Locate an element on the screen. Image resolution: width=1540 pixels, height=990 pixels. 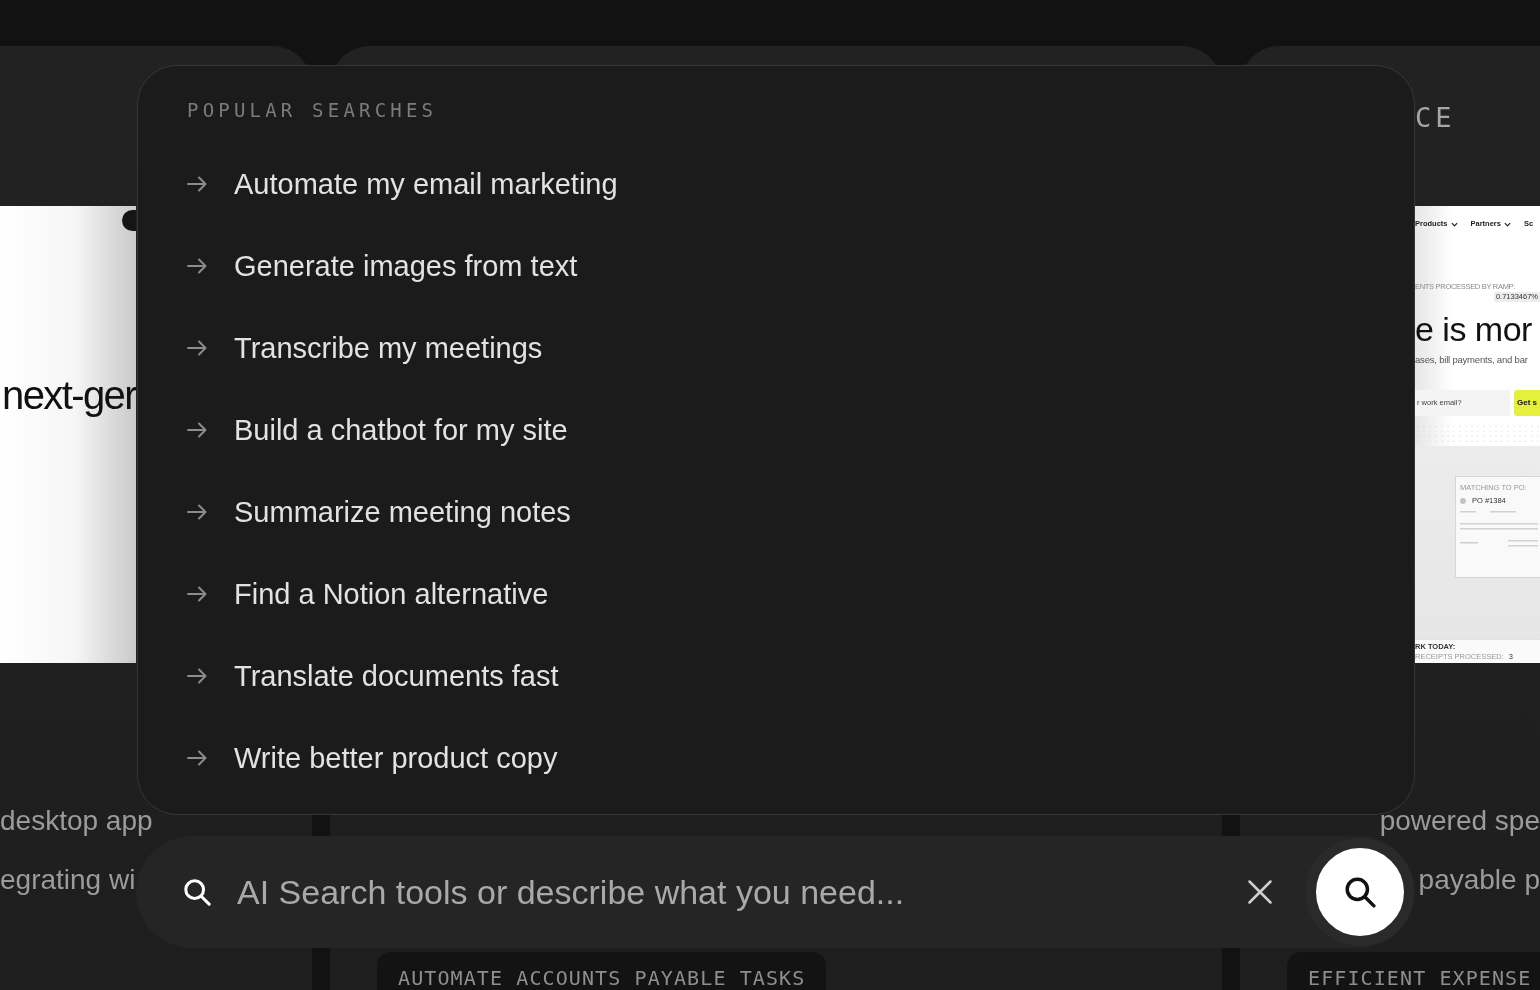
suggestion-item: Automate my email marketing is located at coordinates (402, 184).